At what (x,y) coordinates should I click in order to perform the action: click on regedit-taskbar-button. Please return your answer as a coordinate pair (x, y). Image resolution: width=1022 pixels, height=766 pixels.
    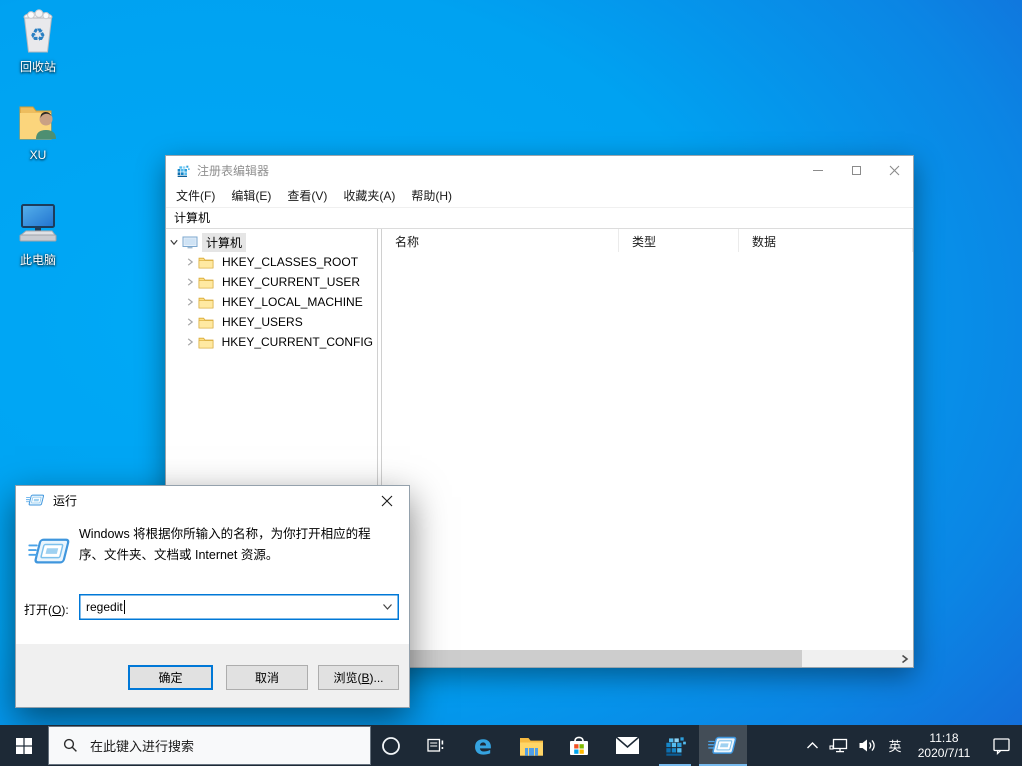
    Looking at the image, I should click on (675, 745).